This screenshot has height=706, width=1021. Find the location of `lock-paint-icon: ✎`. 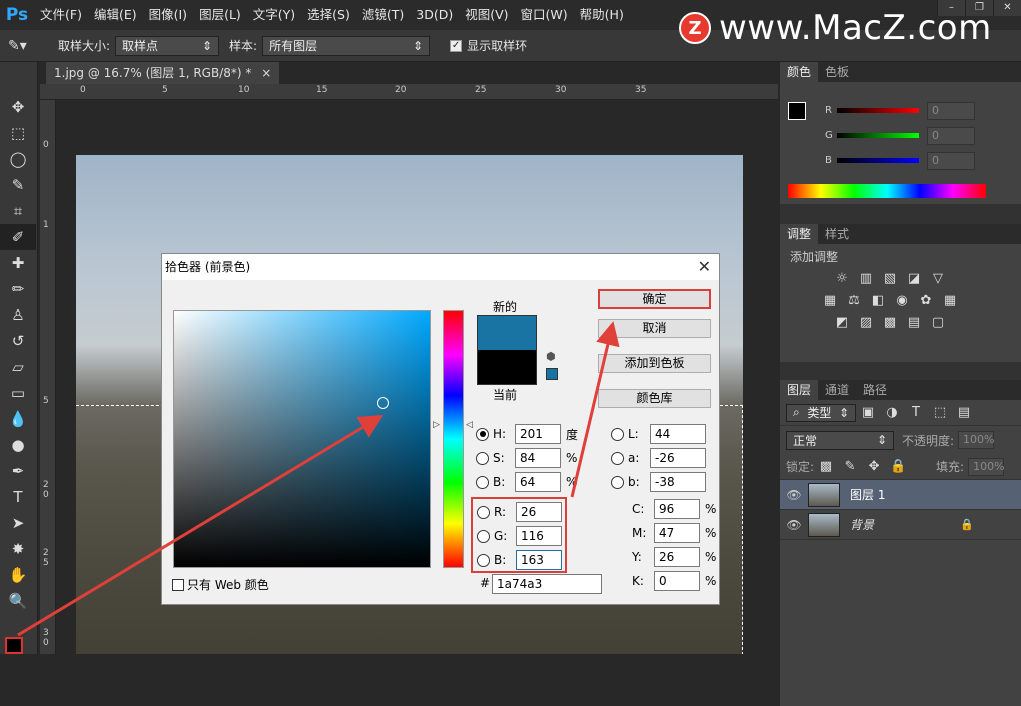

lock-paint-icon: ✎ is located at coordinates (850, 467).